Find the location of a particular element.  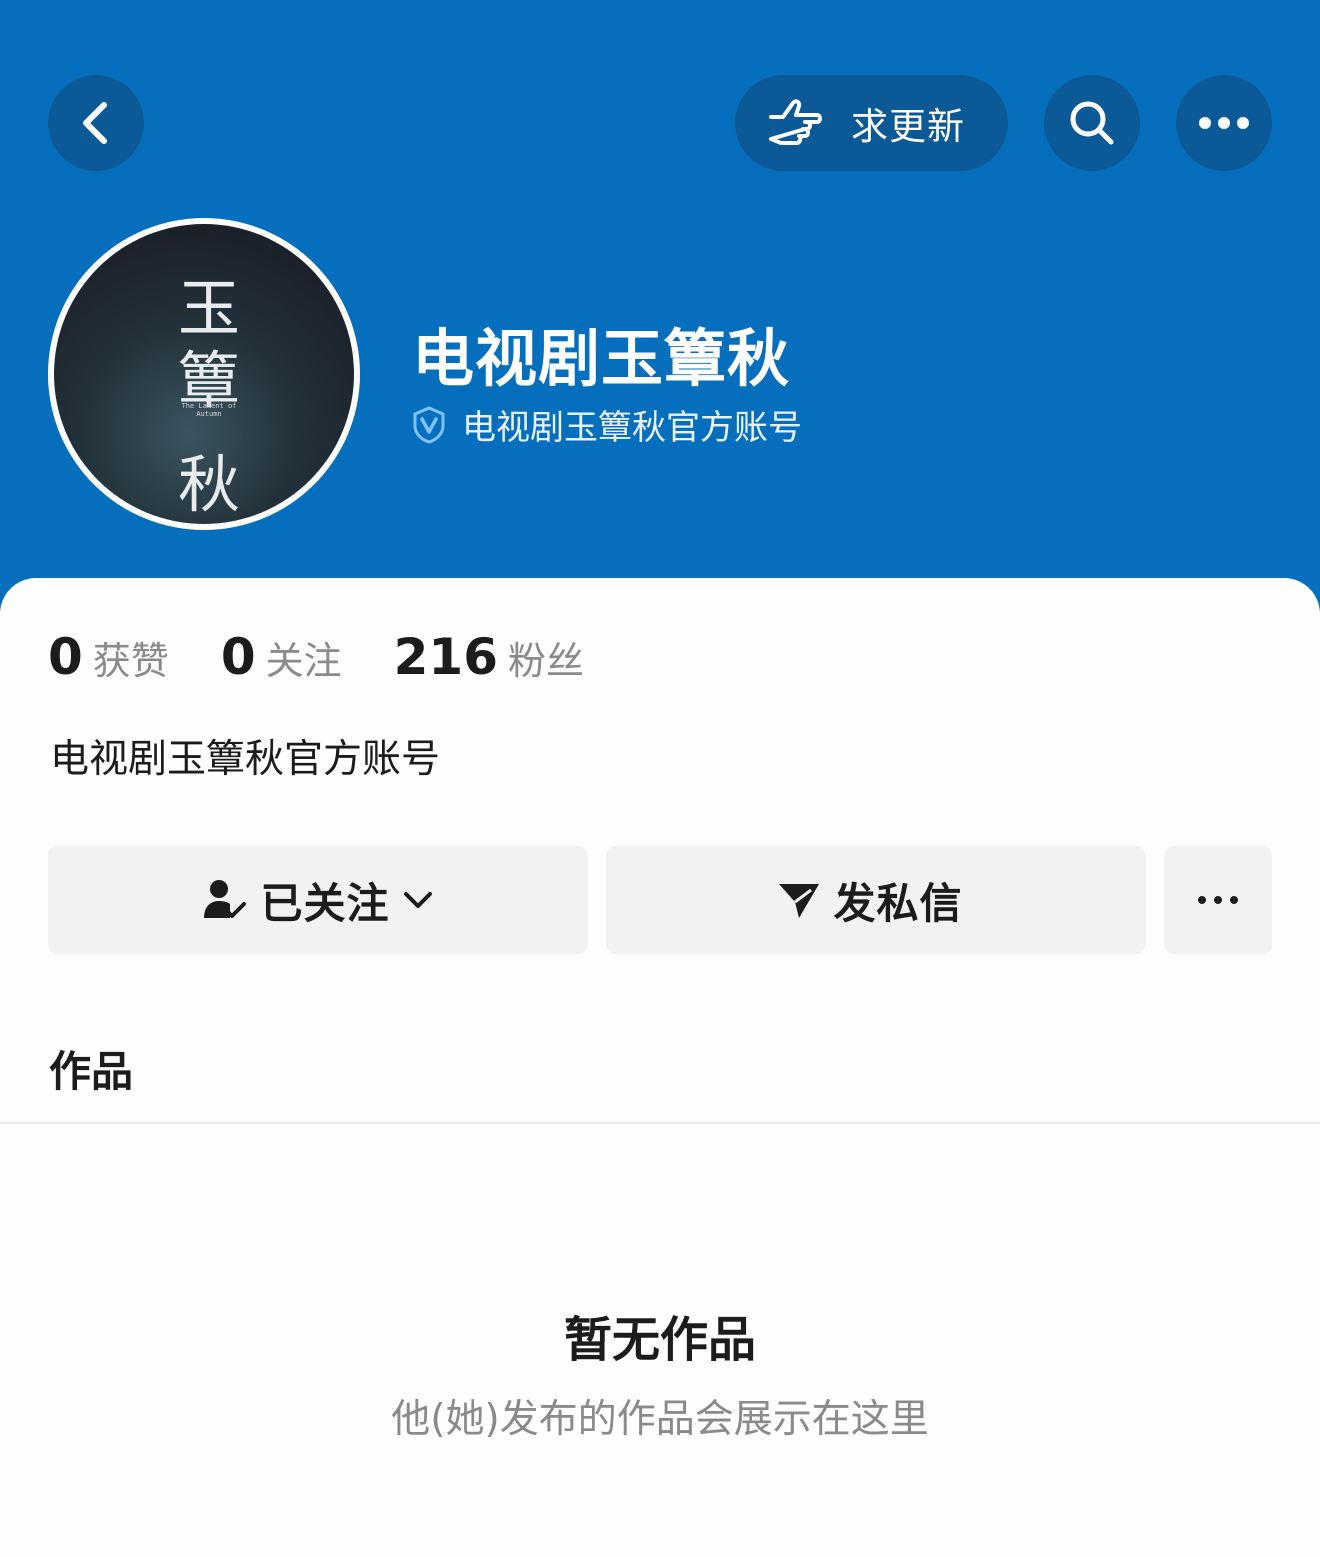

stats-row: 0 获赞 0 关注 216 粉丝 is located at coordinates (342, 657).